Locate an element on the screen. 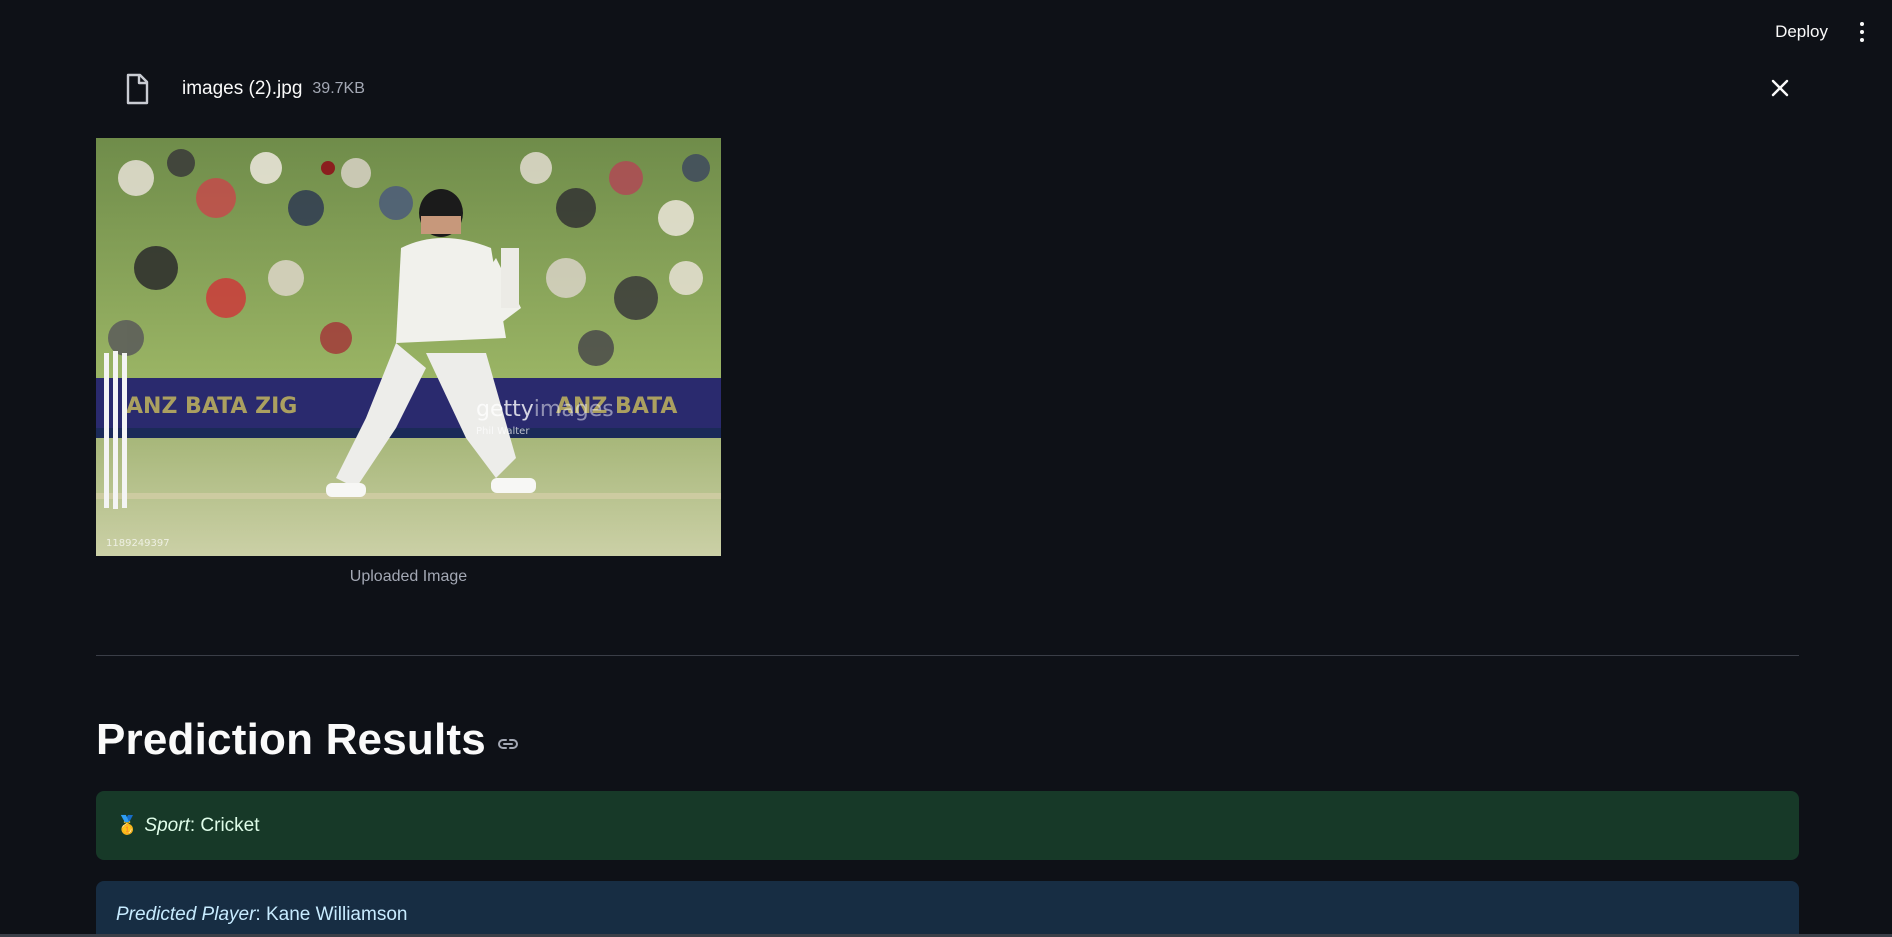 The width and height of the screenshot is (1892, 937). sport-label: Sport is located at coordinates (167, 825).